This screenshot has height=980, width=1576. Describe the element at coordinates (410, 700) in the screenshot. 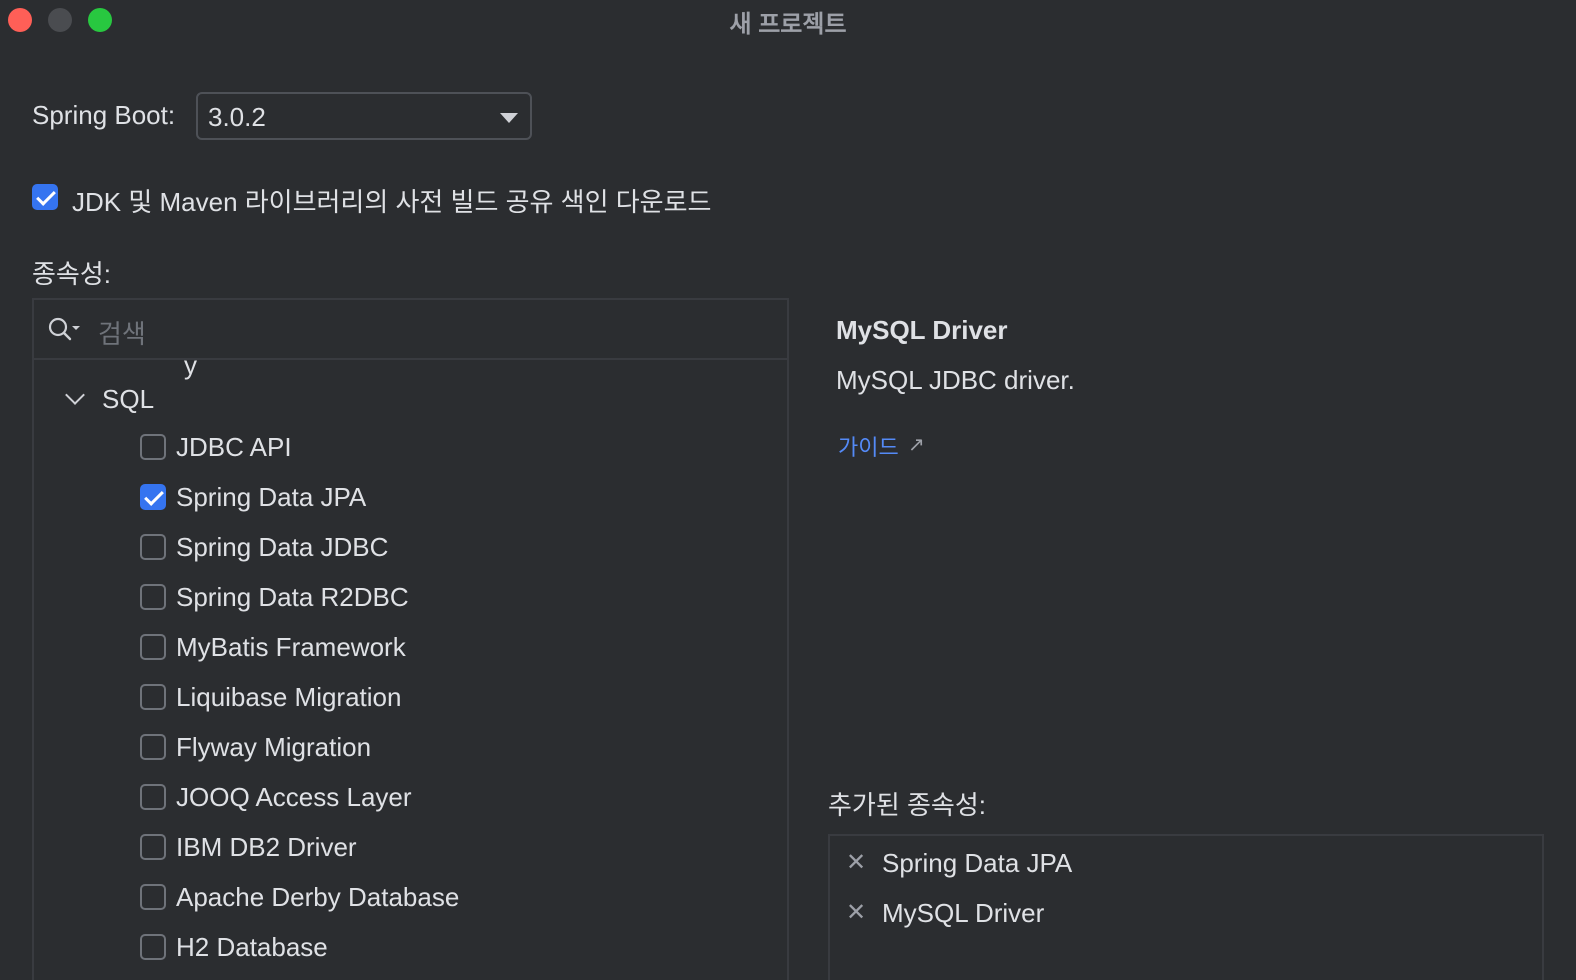

I see `dependency-item-liquibase-migration: Liquibase Migration` at that location.